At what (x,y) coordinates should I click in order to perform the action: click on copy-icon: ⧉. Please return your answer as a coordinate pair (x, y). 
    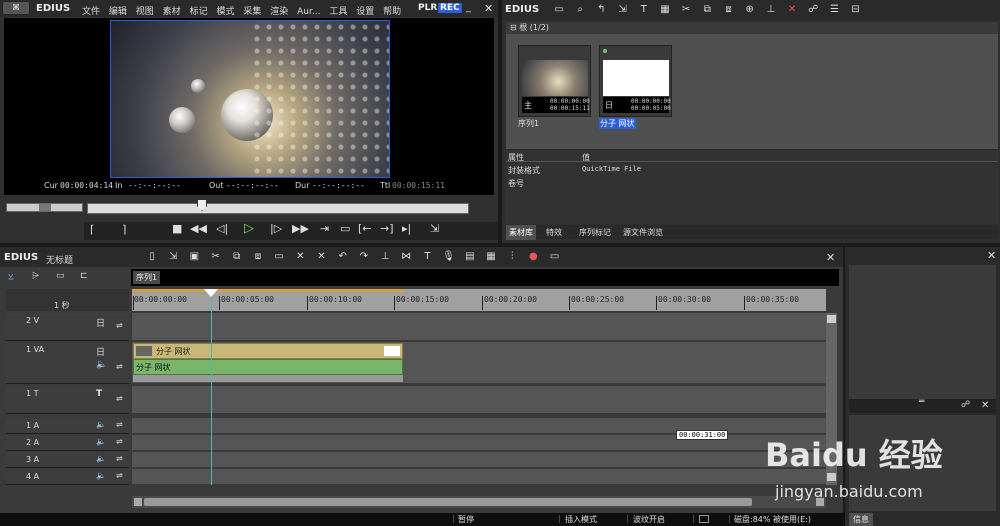
    Looking at the image, I should click on (237, 257).